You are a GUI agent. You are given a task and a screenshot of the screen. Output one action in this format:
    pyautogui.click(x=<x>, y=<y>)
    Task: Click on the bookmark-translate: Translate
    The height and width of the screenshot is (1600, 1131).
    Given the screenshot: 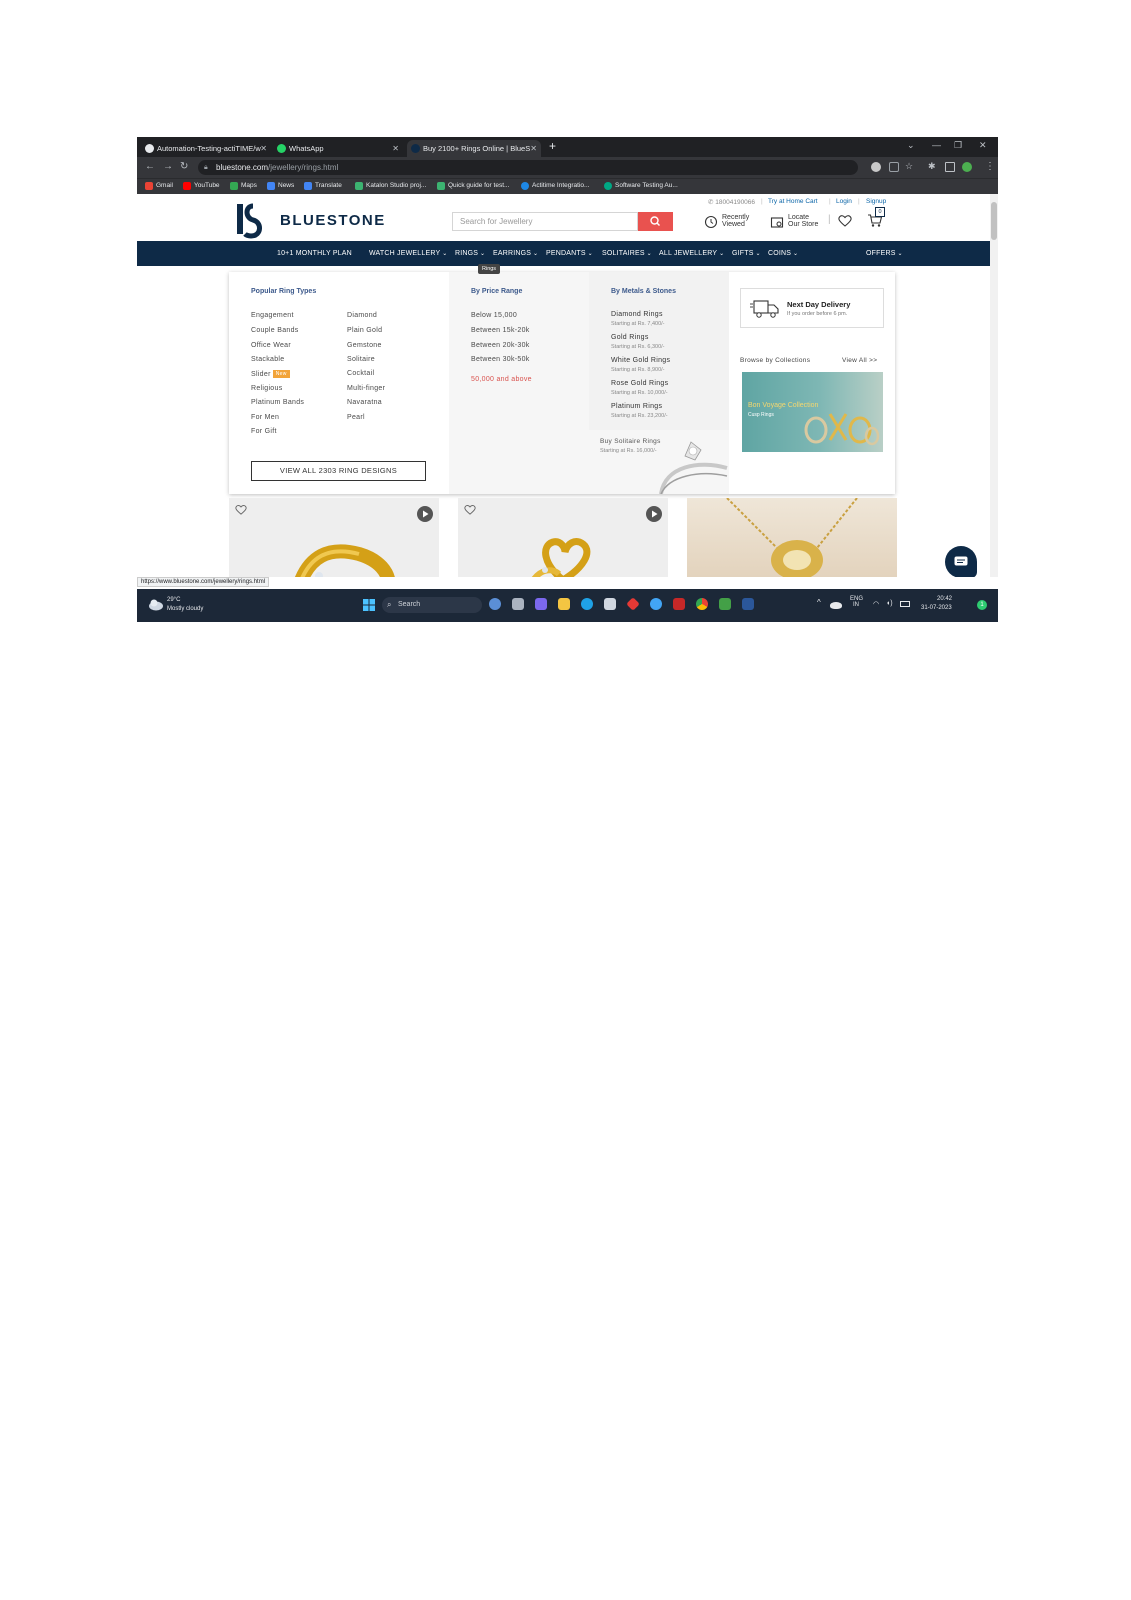 What is the action you would take?
    pyautogui.click(x=323, y=186)
    